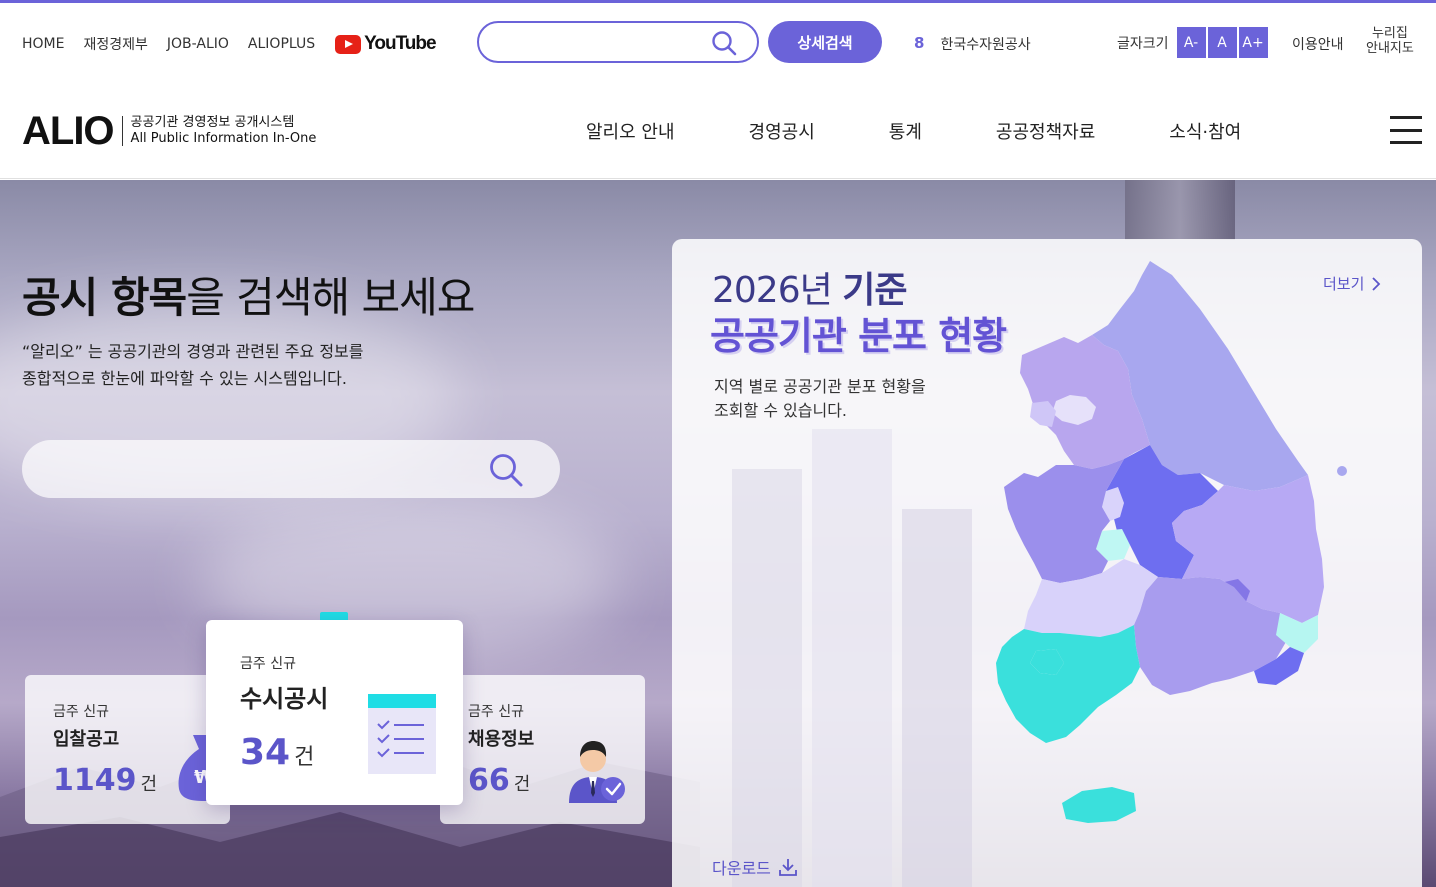  I want to click on top-search-input, so click(607, 42).